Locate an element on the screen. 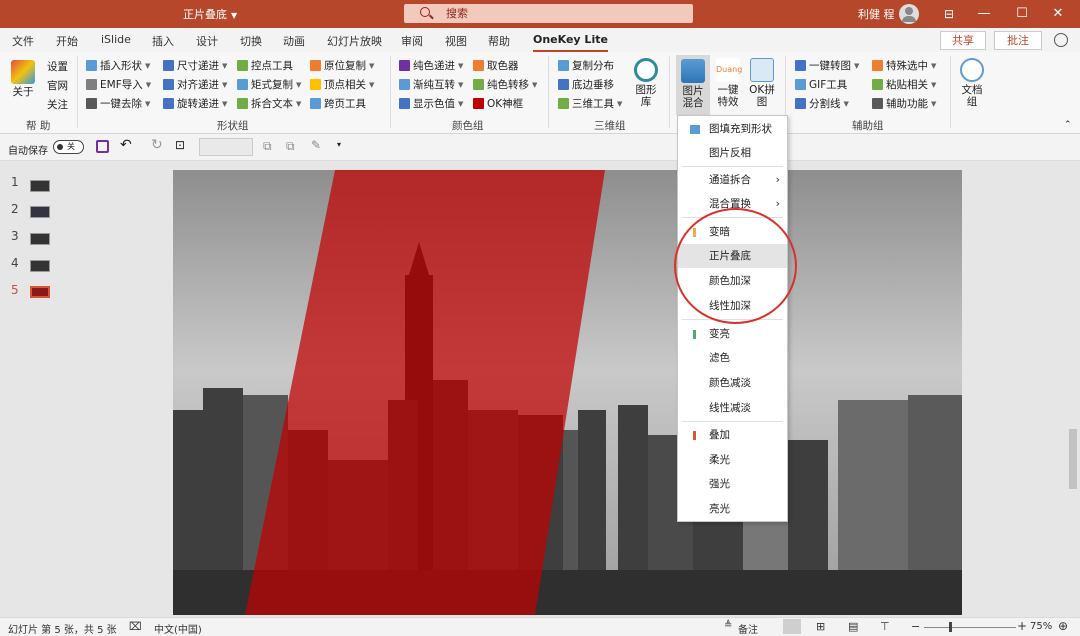 This screenshot has height=636, width=1080. tab-design: 设计 is located at coordinates (207, 41).